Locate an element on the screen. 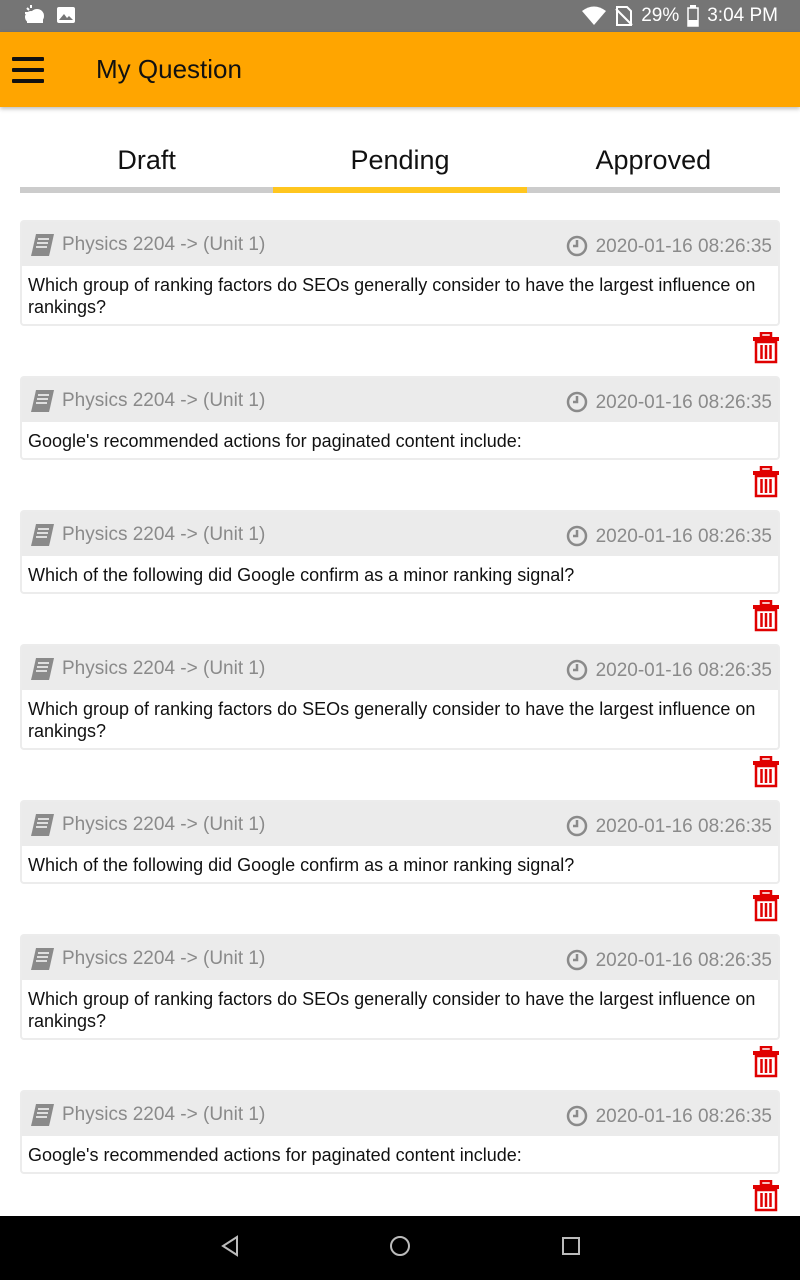 The width and height of the screenshot is (800, 1280). hamburger-menu-icon is located at coordinates (28, 70).